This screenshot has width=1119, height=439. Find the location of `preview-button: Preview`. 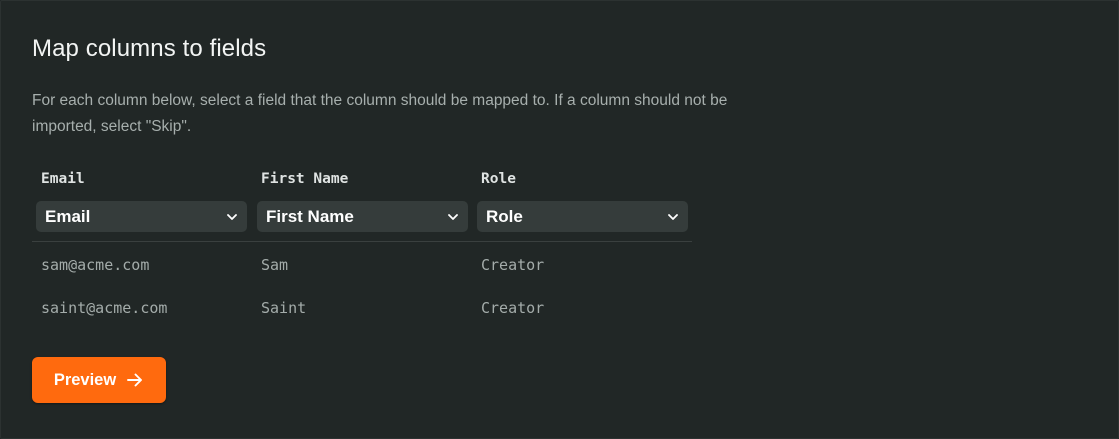

preview-button: Preview is located at coordinates (99, 380).